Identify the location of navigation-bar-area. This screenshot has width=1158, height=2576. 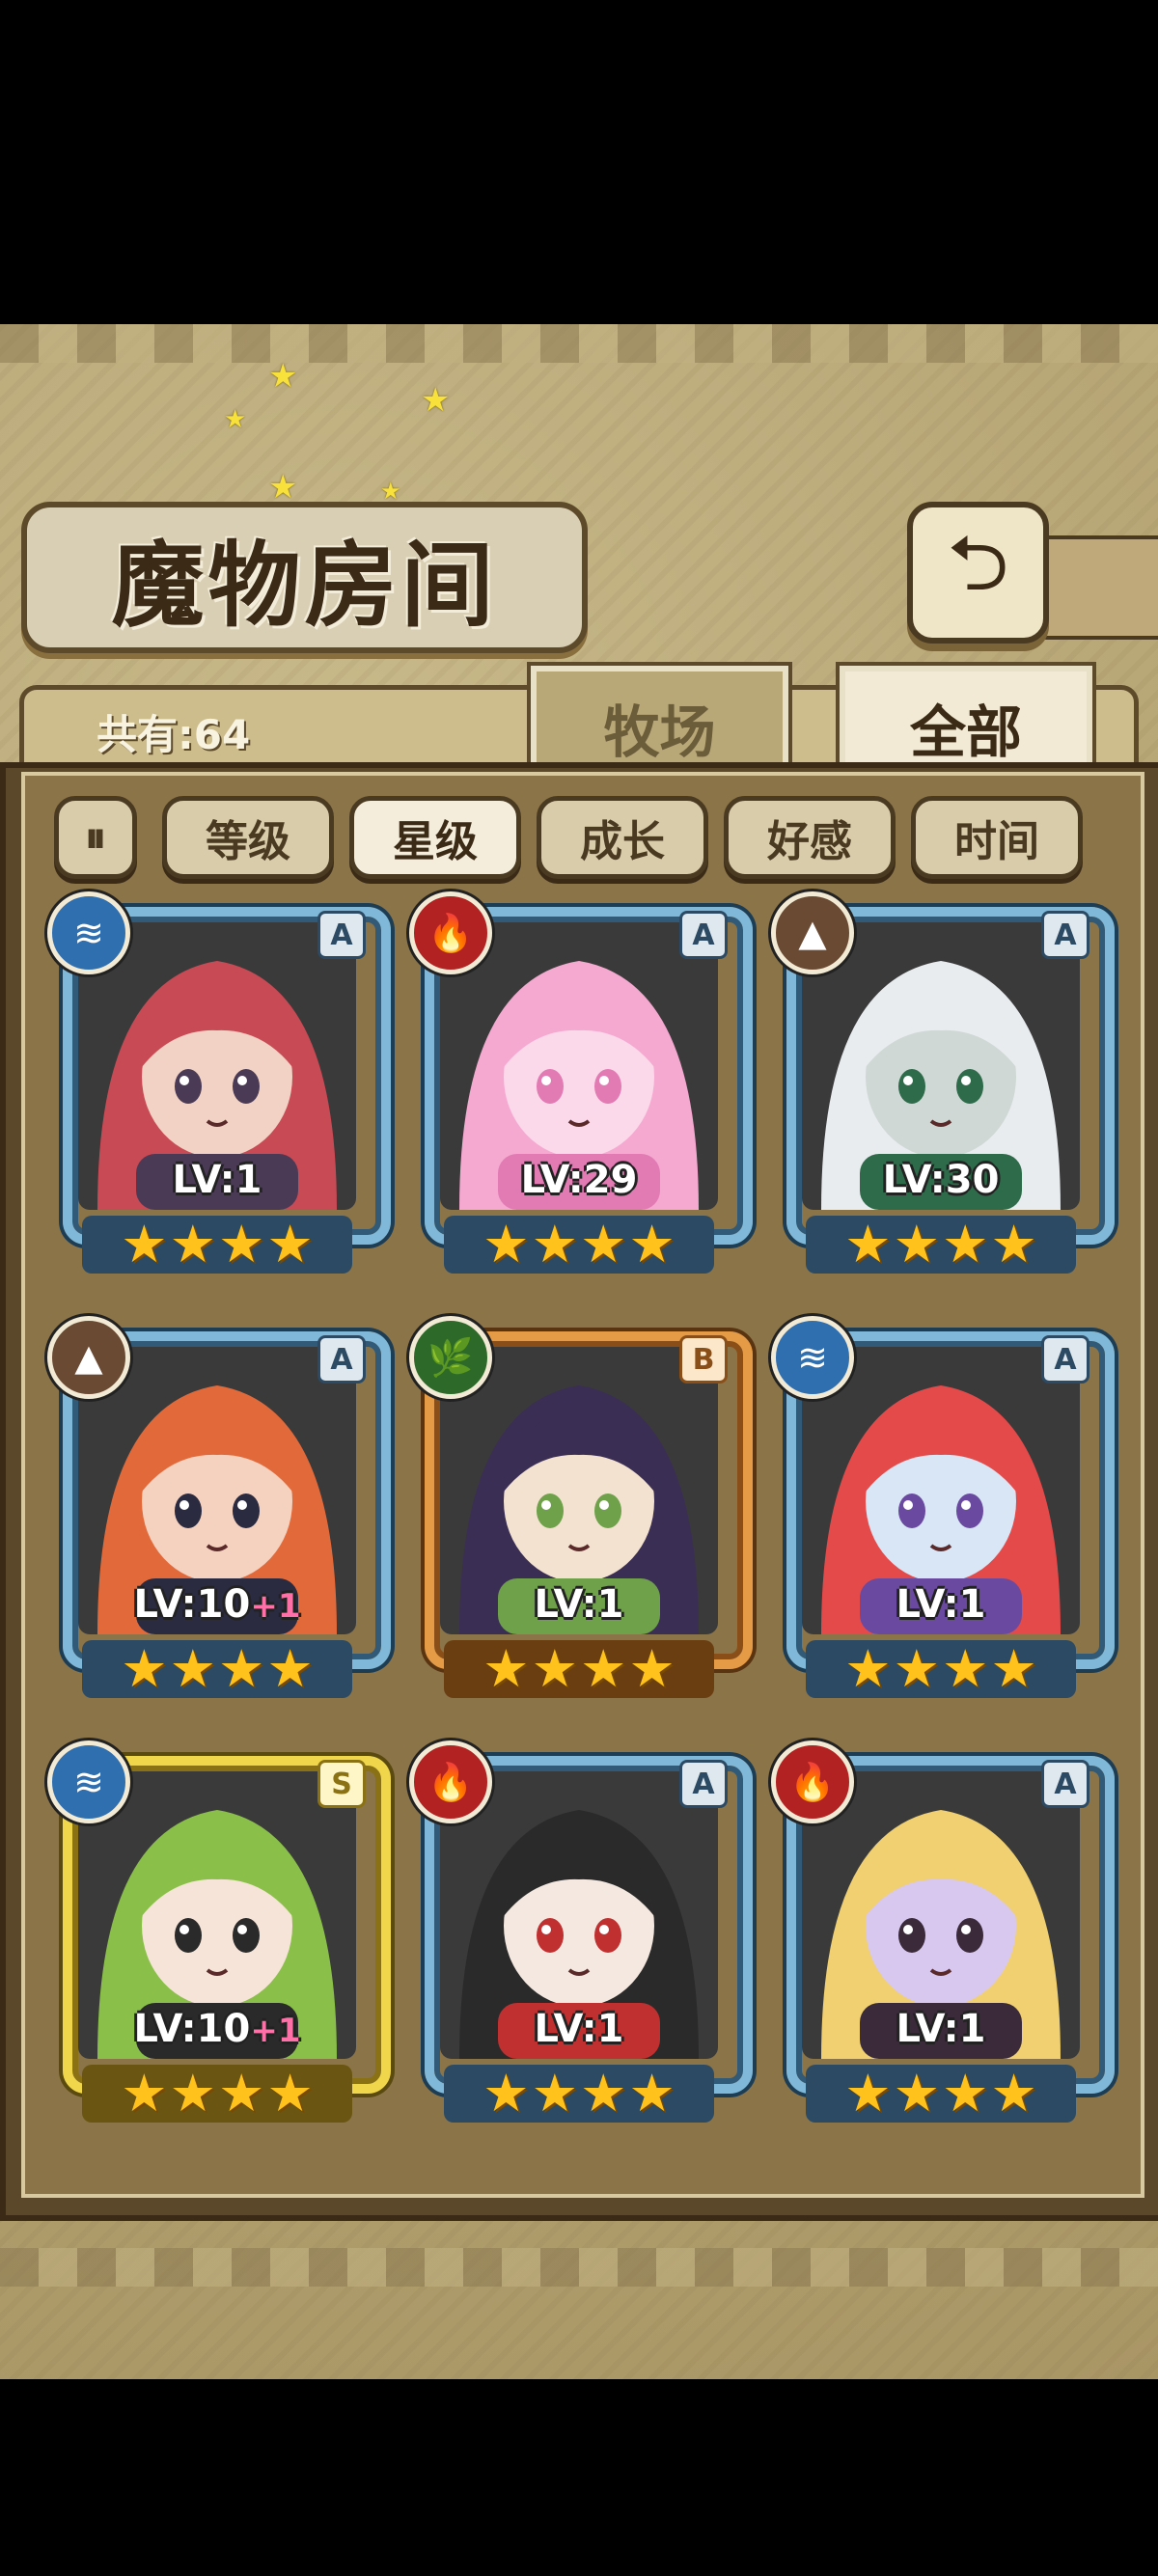
(579, 2477).